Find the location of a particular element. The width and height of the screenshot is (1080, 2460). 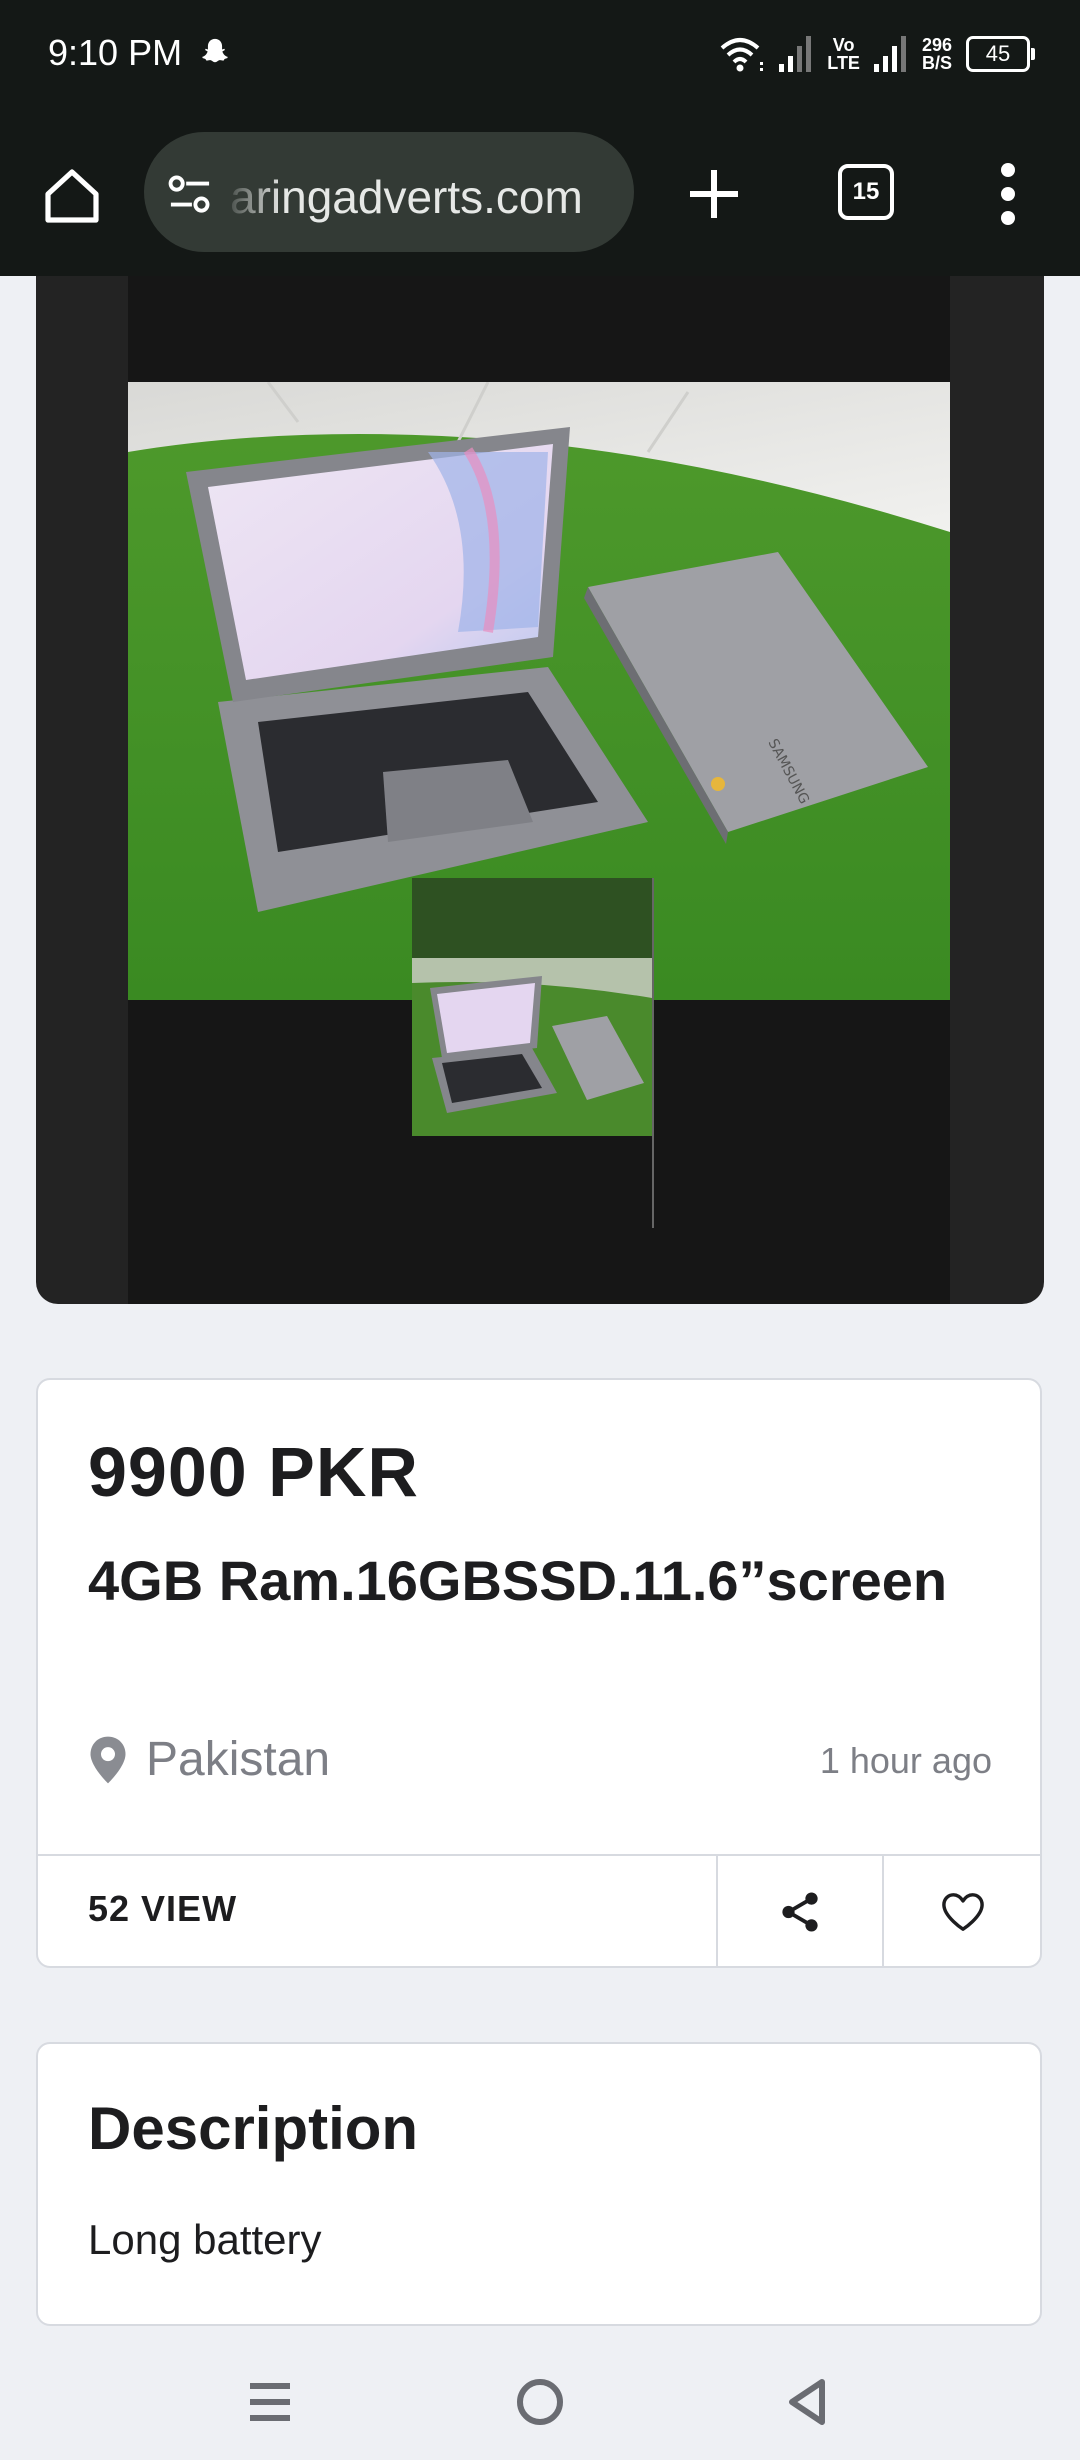

favorite-button is located at coordinates (963, 1912).